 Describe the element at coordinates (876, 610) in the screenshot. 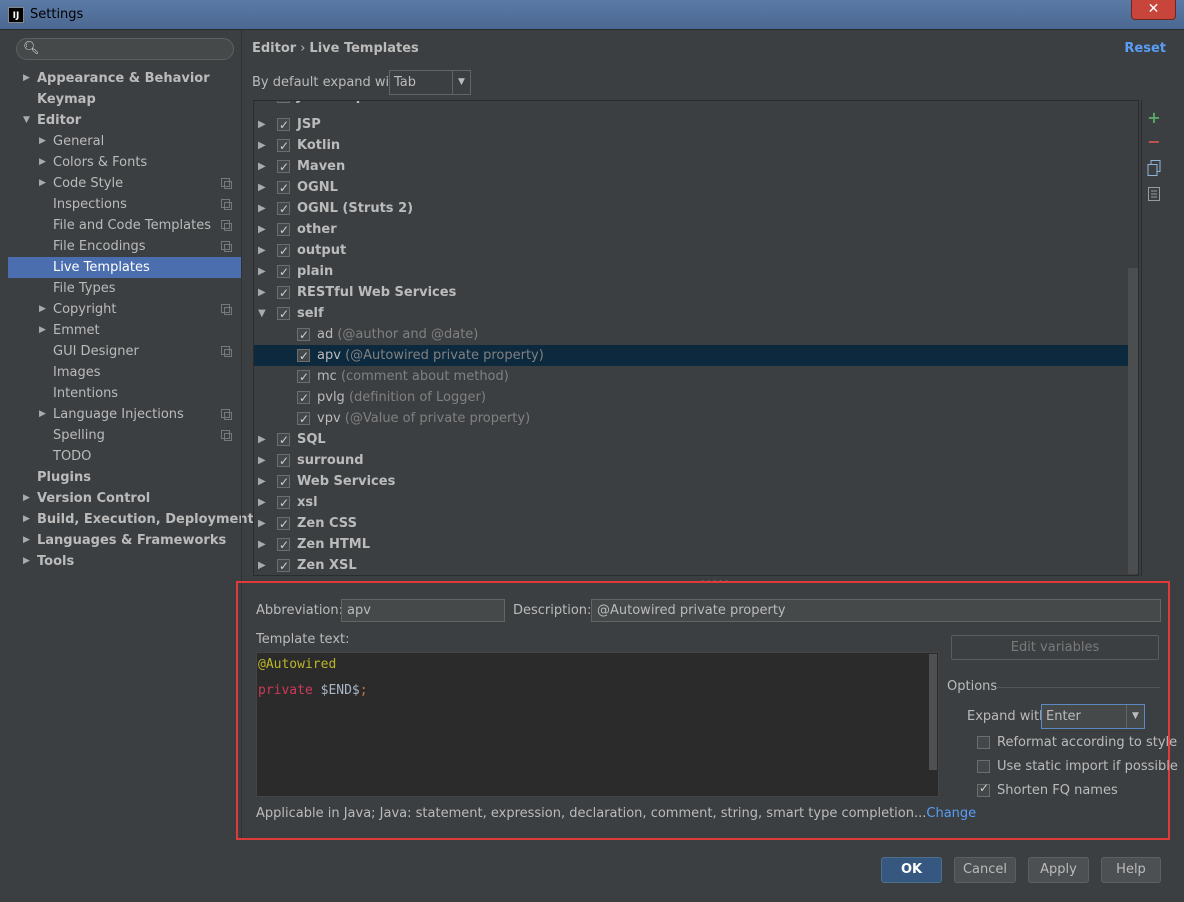

I see `description-field: @Autowired private property` at that location.